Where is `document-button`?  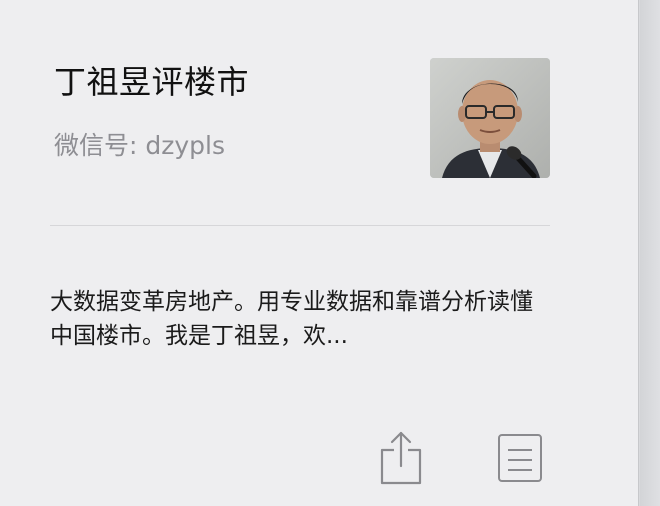
document-button is located at coordinates (519, 458).